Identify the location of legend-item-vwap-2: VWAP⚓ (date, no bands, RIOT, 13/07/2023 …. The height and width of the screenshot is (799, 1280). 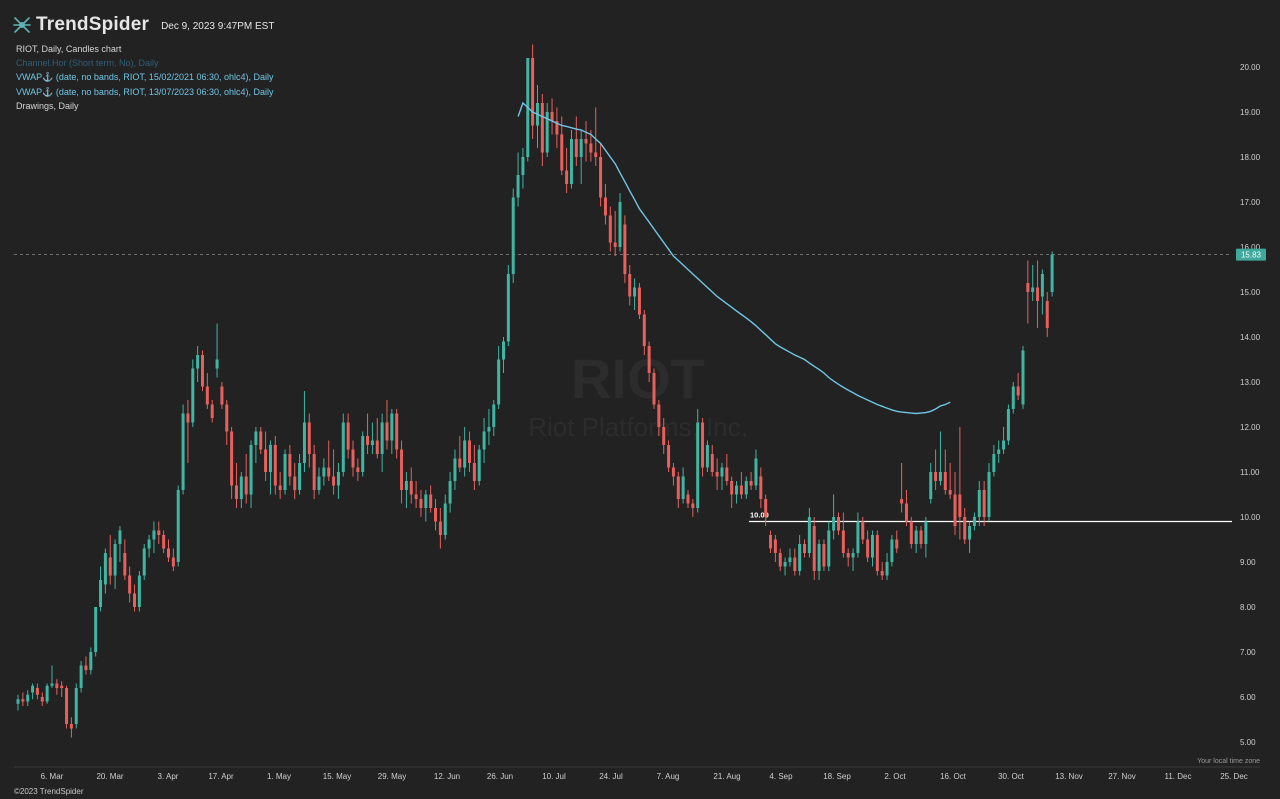
(145, 92).